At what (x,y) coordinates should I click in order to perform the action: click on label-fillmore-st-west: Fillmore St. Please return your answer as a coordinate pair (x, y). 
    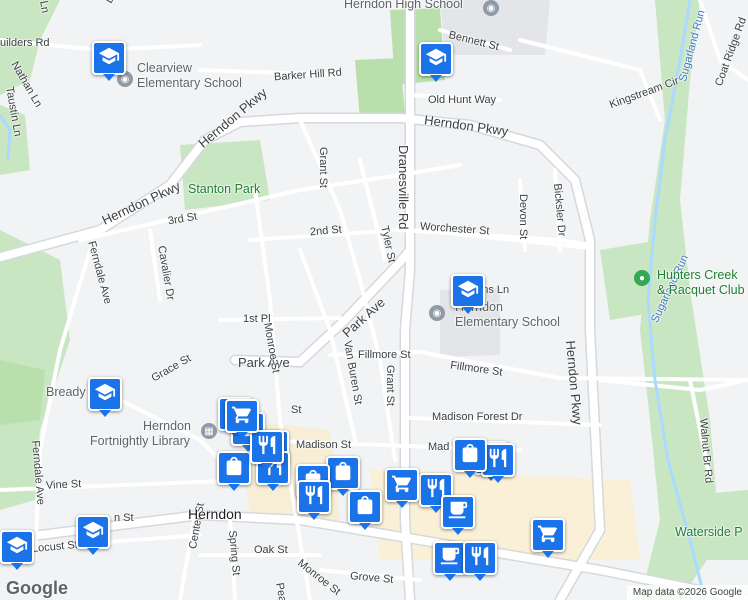
    Looking at the image, I should click on (384, 355).